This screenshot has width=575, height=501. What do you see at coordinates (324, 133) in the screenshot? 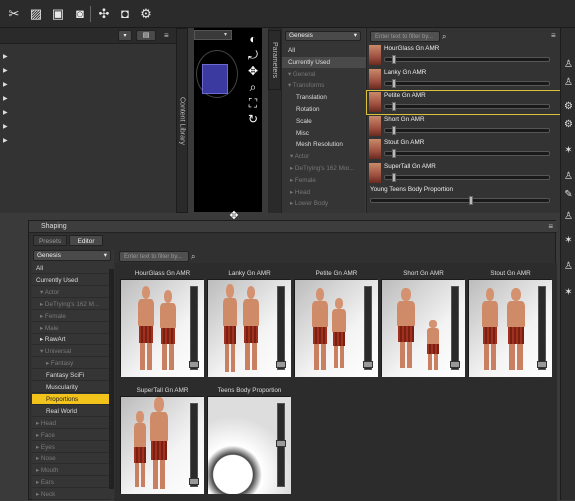
I see `filter-item: Misc` at bounding box center [324, 133].